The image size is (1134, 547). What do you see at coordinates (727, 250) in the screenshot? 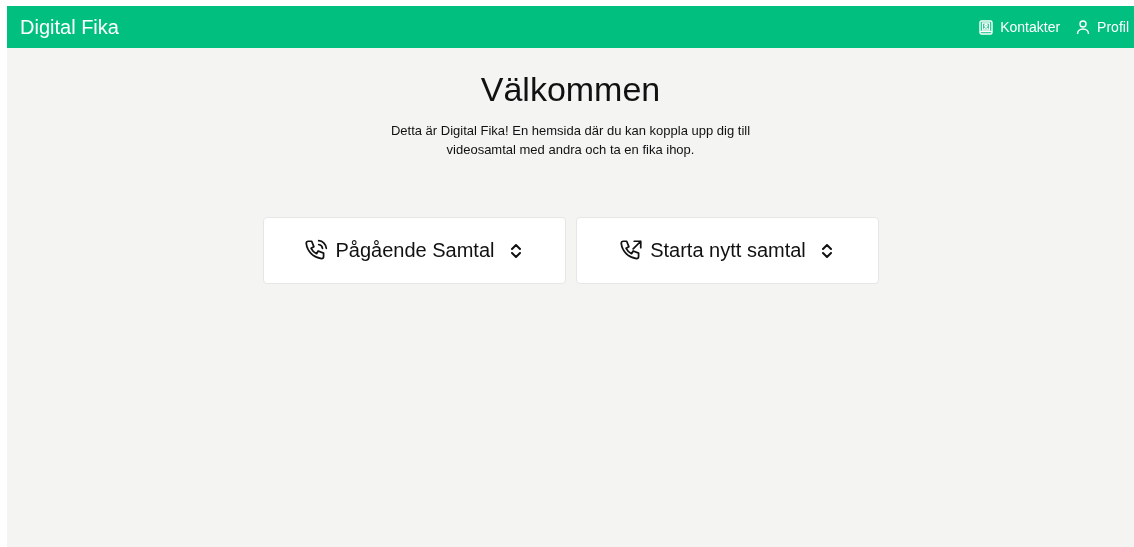
I see `call-dropdown-button: Starta nytt samtal` at bounding box center [727, 250].